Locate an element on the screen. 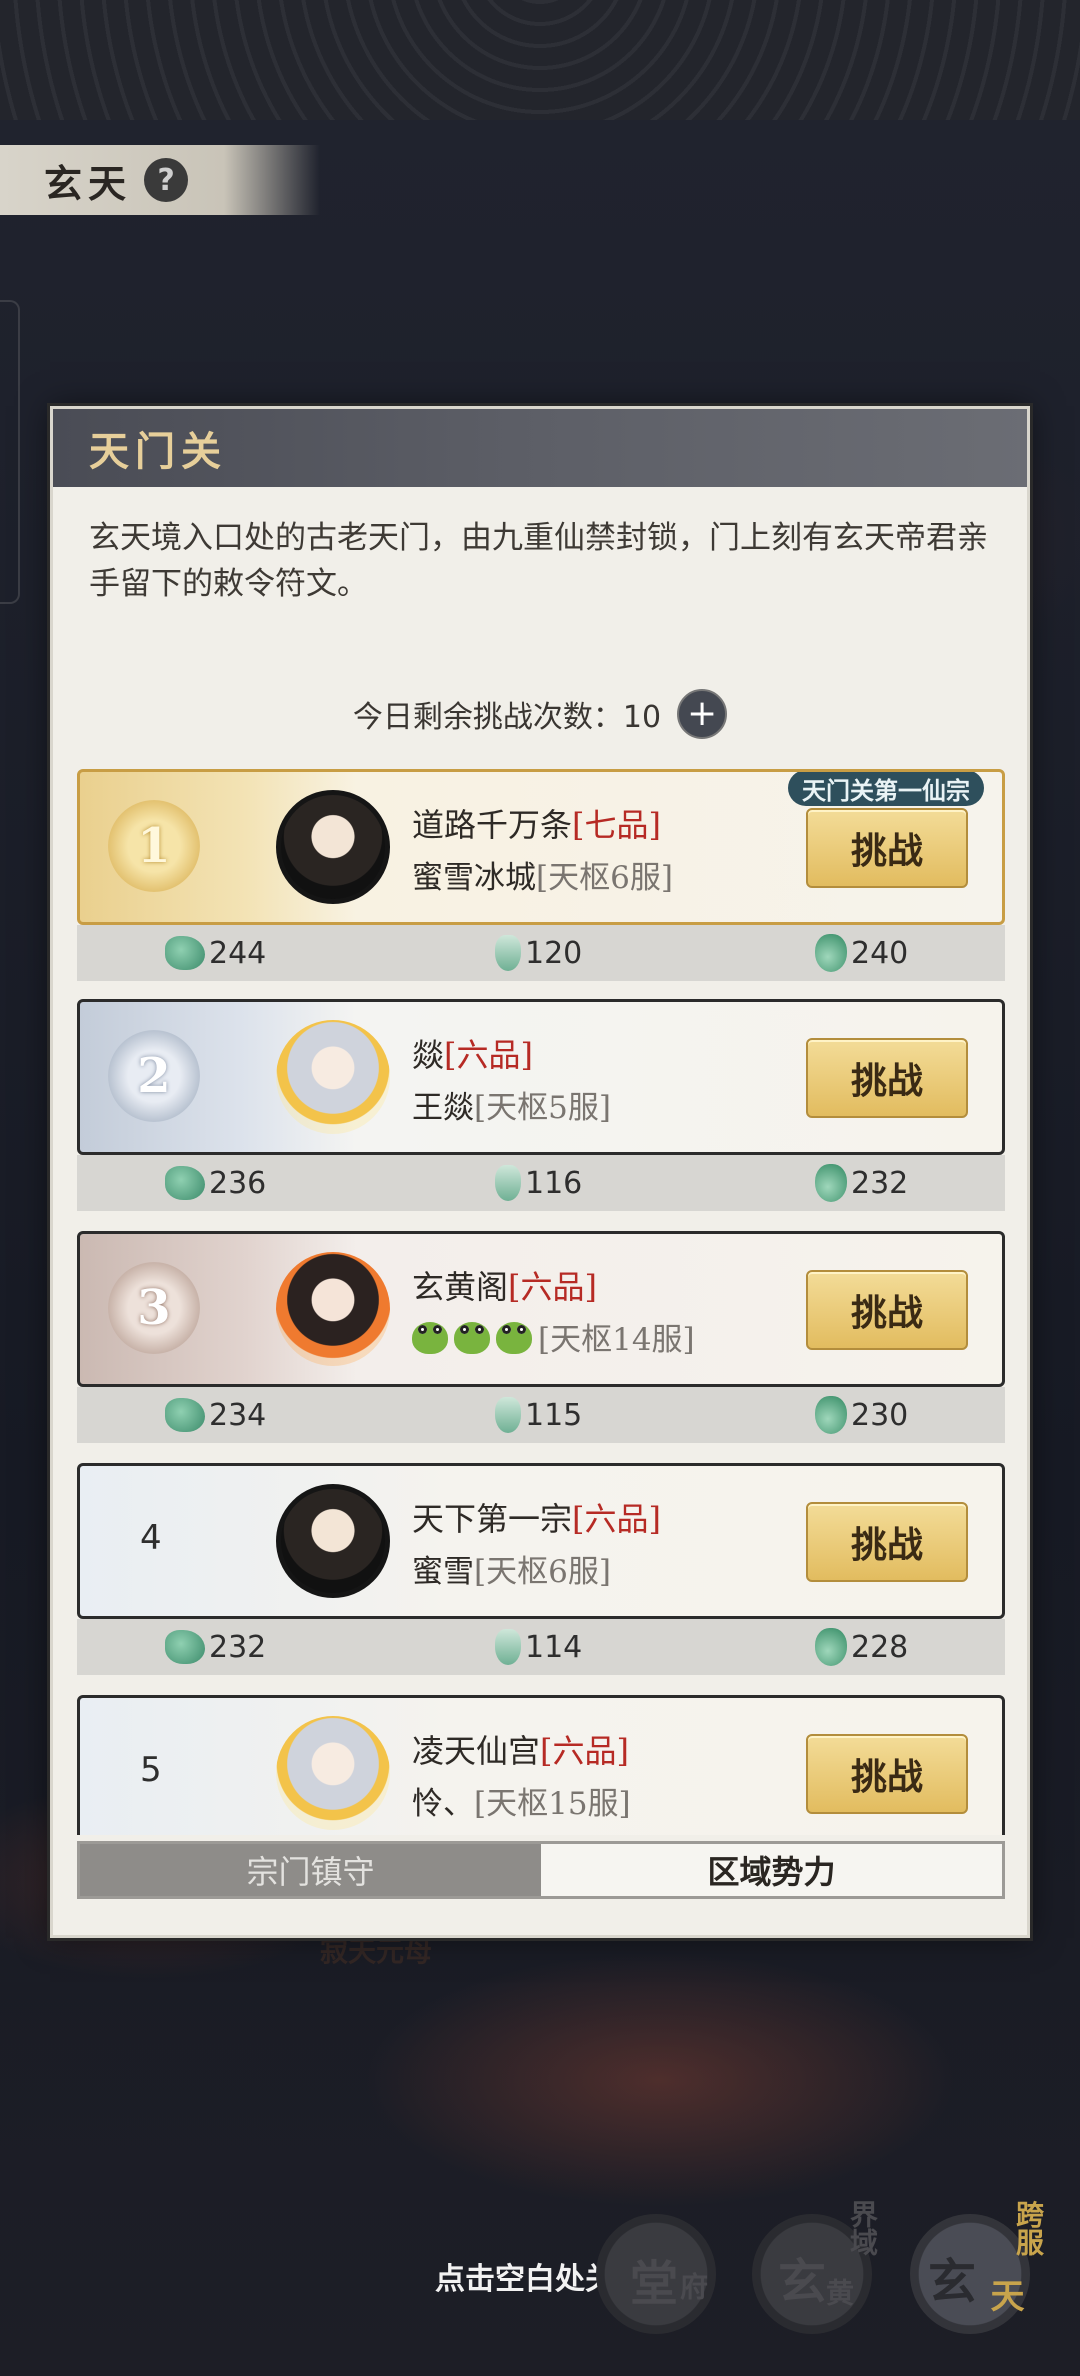  guild-label: 玄黄阁 is located at coordinates (460, 1287).